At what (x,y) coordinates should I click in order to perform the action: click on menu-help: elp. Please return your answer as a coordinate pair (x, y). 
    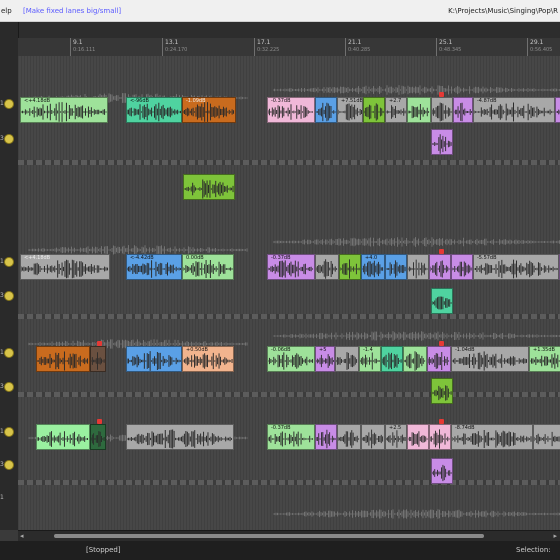
    Looking at the image, I should click on (6, 11).